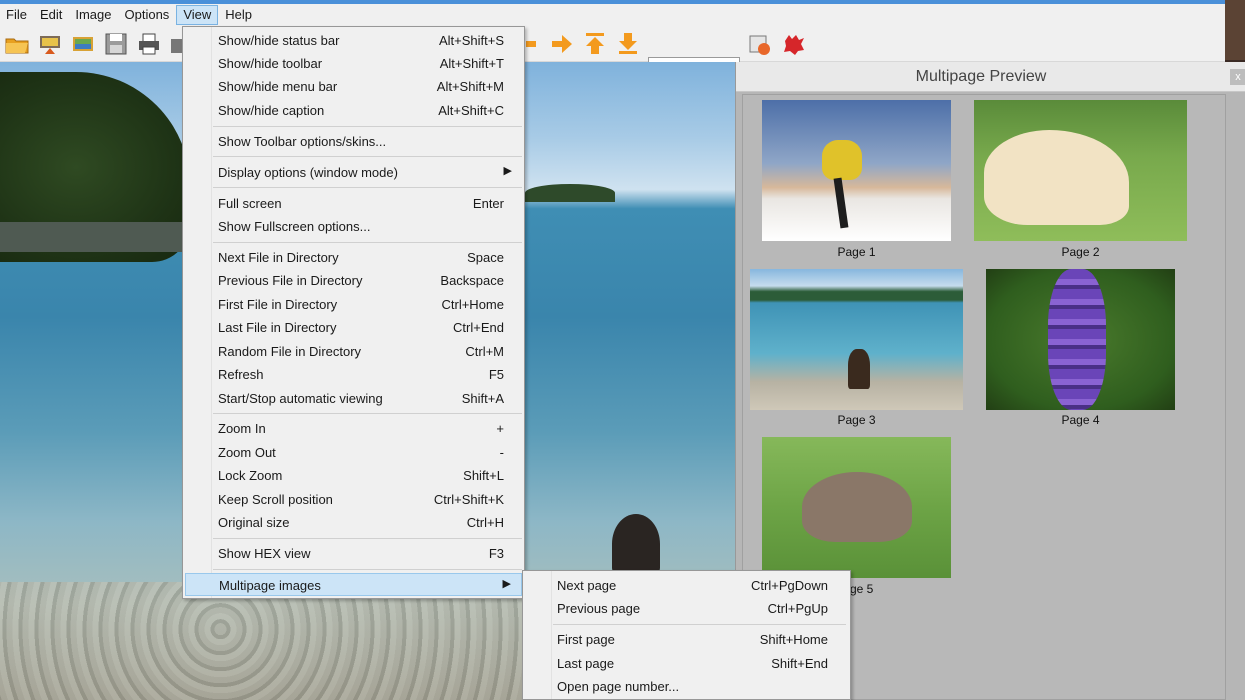  Describe the element at coordinates (353, 553) in the screenshot. I see `menu-item-hex-view: Show HEX view F3` at that location.